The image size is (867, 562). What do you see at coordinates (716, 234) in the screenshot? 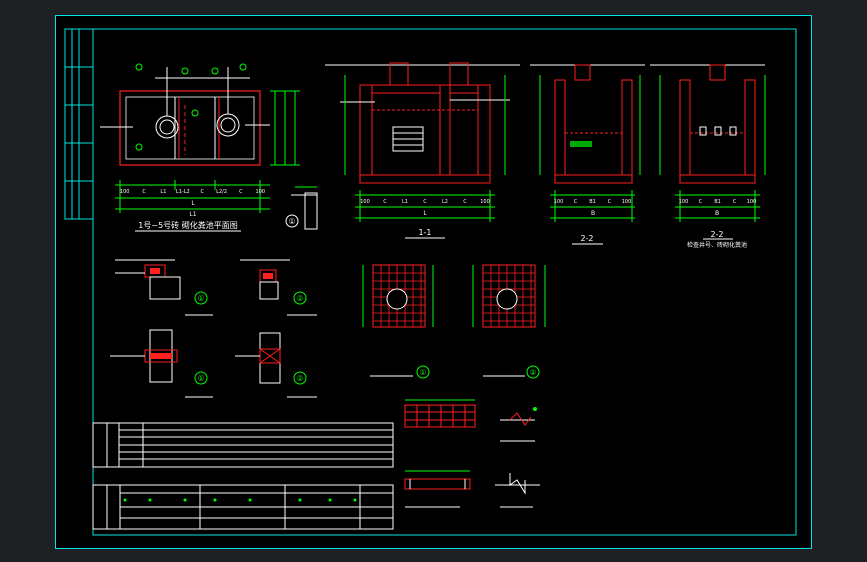
I see `section-2-2-b-title: 2-2` at bounding box center [716, 234].